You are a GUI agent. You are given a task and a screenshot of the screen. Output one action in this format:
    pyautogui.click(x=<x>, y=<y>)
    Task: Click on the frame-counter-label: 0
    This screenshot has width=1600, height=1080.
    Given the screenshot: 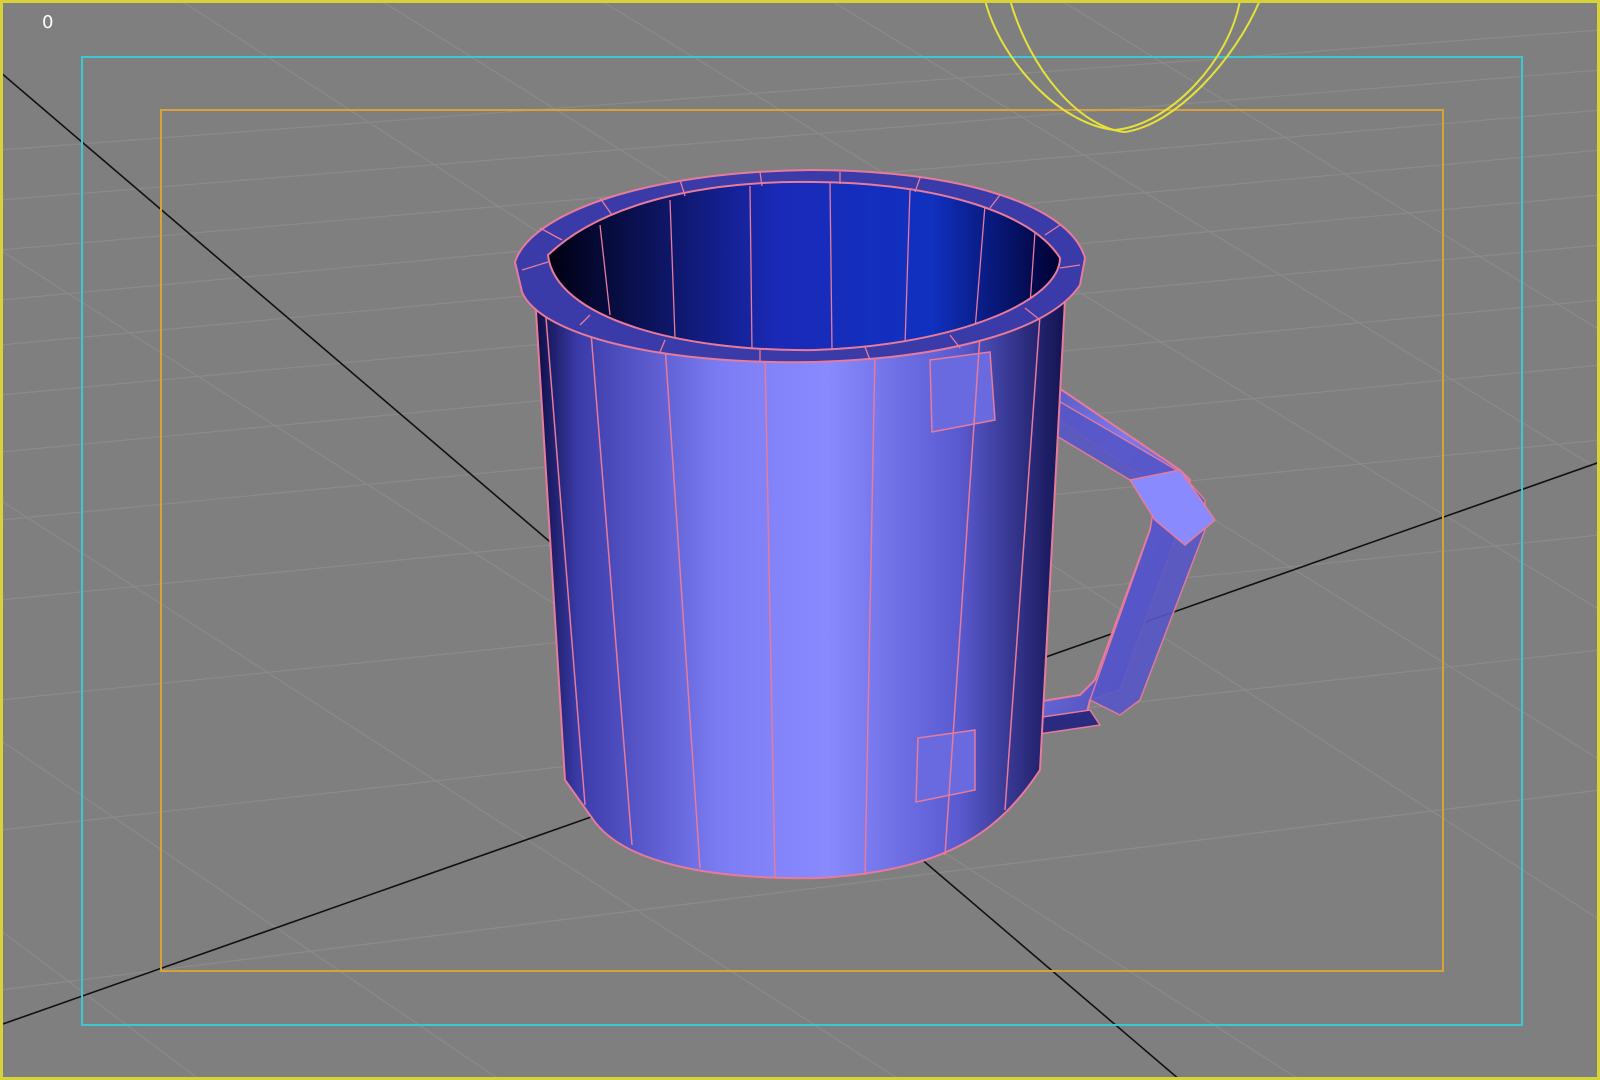 What is the action you would take?
    pyautogui.click(x=48, y=22)
    